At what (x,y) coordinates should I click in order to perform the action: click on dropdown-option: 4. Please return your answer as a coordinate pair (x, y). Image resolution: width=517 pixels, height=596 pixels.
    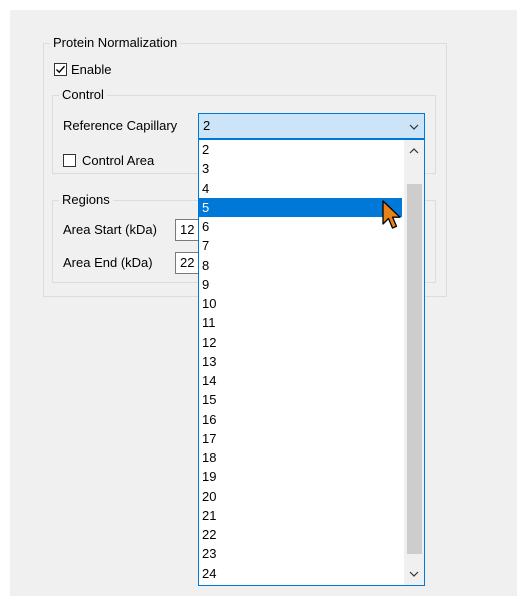
    Looking at the image, I should click on (300, 188).